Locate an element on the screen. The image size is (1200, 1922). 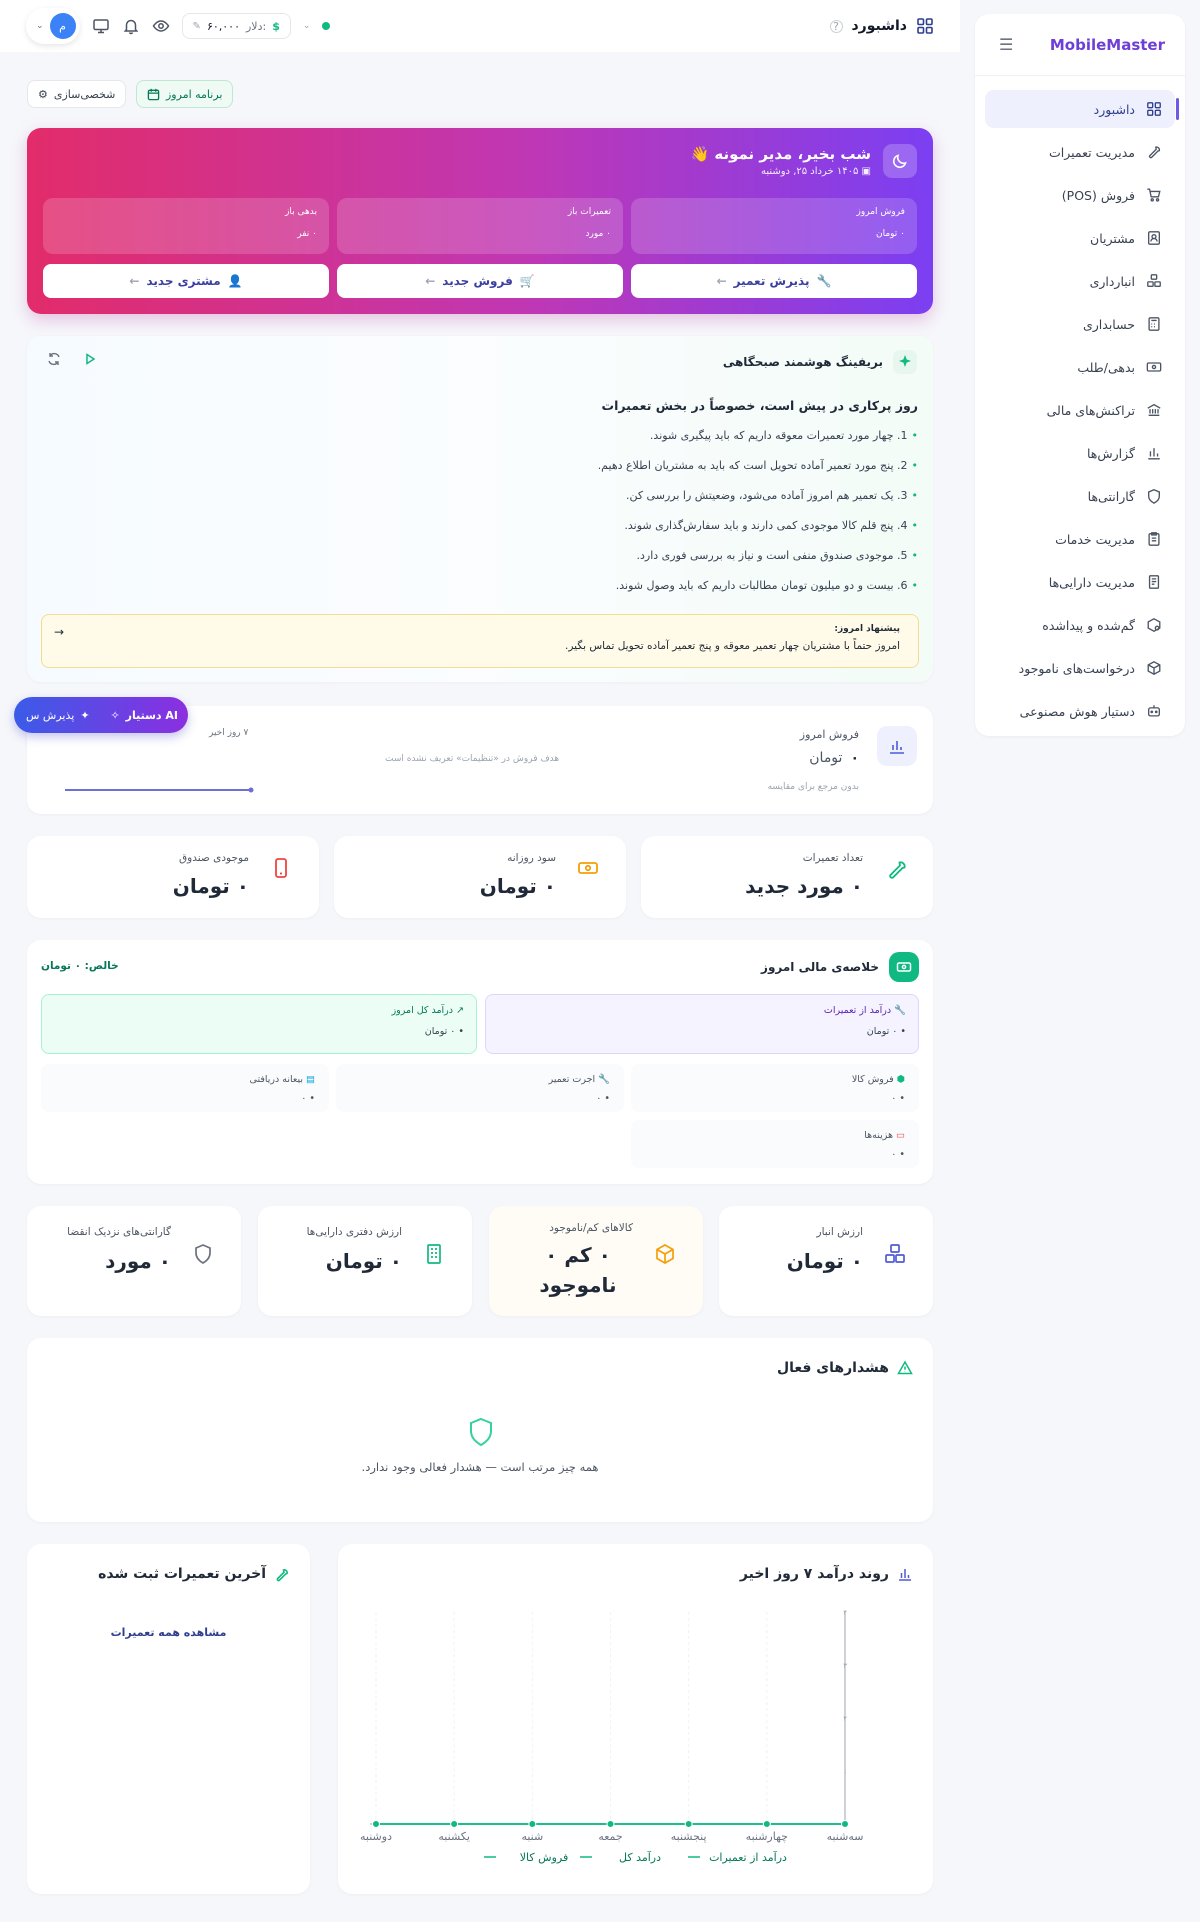
help-icon: ? is located at coordinates (836, 26).